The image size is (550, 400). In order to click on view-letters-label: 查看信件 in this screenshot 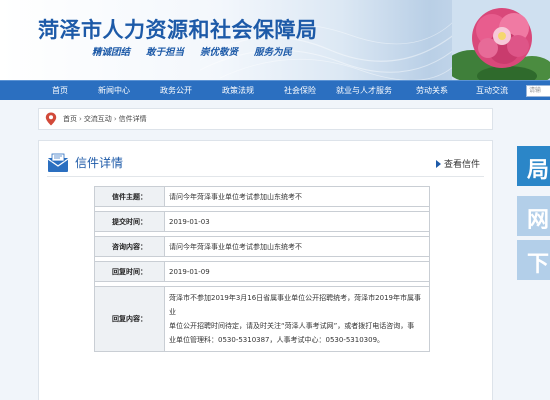, I will do `click(461, 165)`.